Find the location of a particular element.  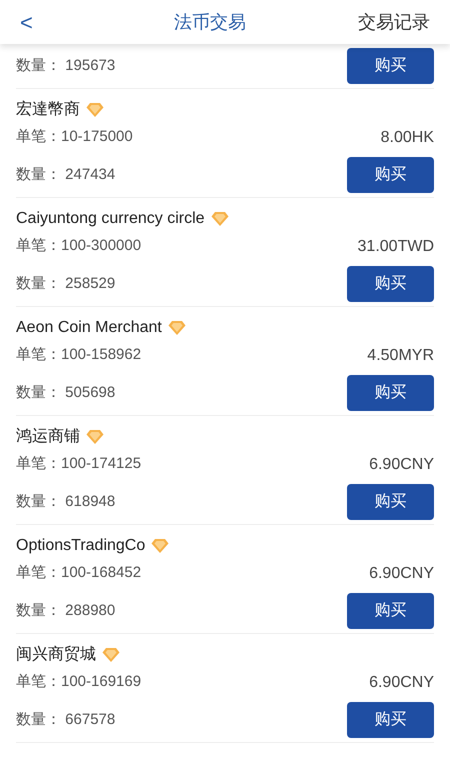

merchant-name: Aeon Coin Merchant is located at coordinates (89, 328).